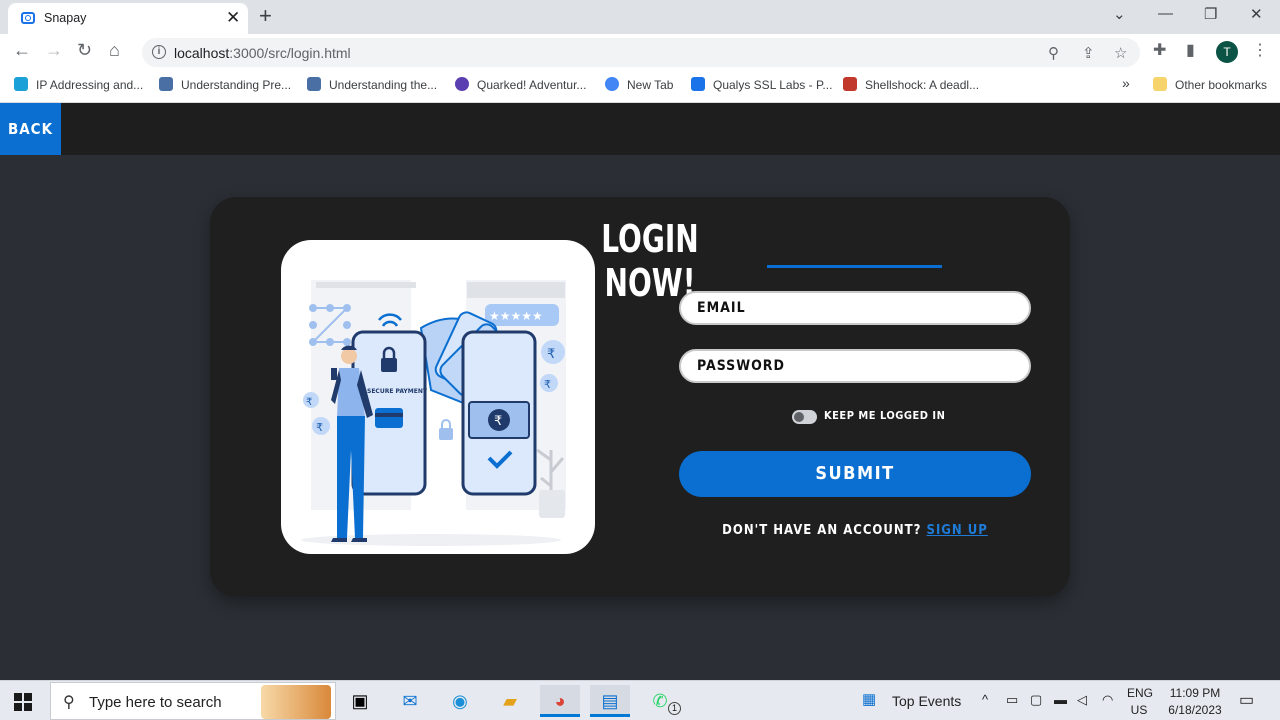 This screenshot has width=1280, height=720. I want to click on widgets-icon: ▦, so click(869, 699).